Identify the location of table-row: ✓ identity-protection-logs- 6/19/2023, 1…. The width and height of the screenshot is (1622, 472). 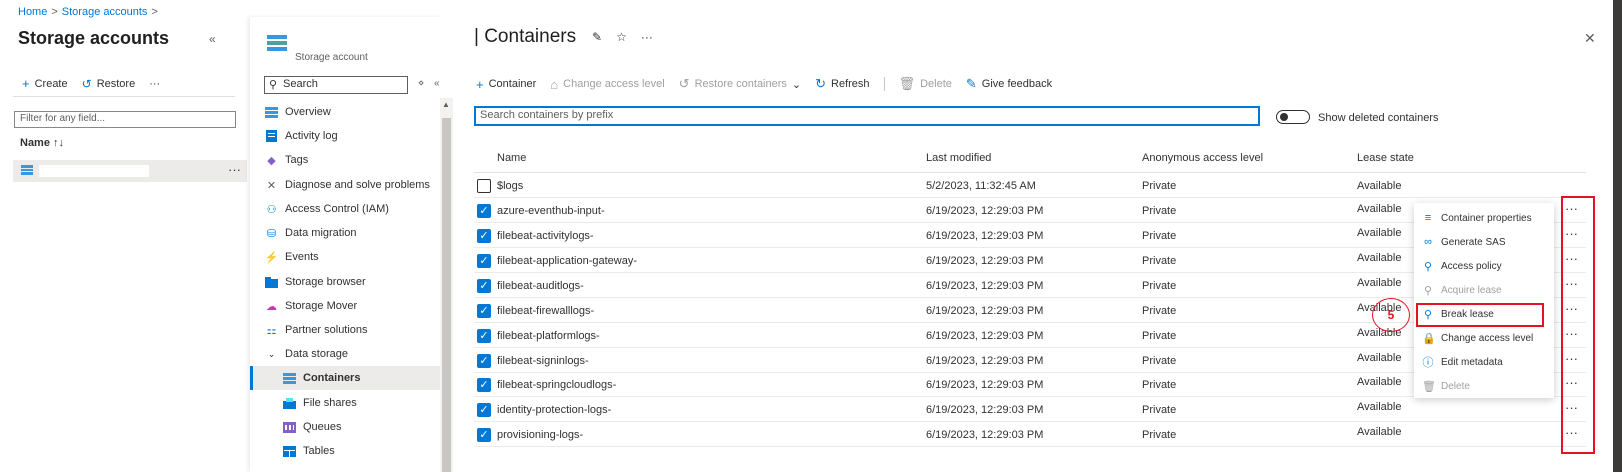
(1030, 410).